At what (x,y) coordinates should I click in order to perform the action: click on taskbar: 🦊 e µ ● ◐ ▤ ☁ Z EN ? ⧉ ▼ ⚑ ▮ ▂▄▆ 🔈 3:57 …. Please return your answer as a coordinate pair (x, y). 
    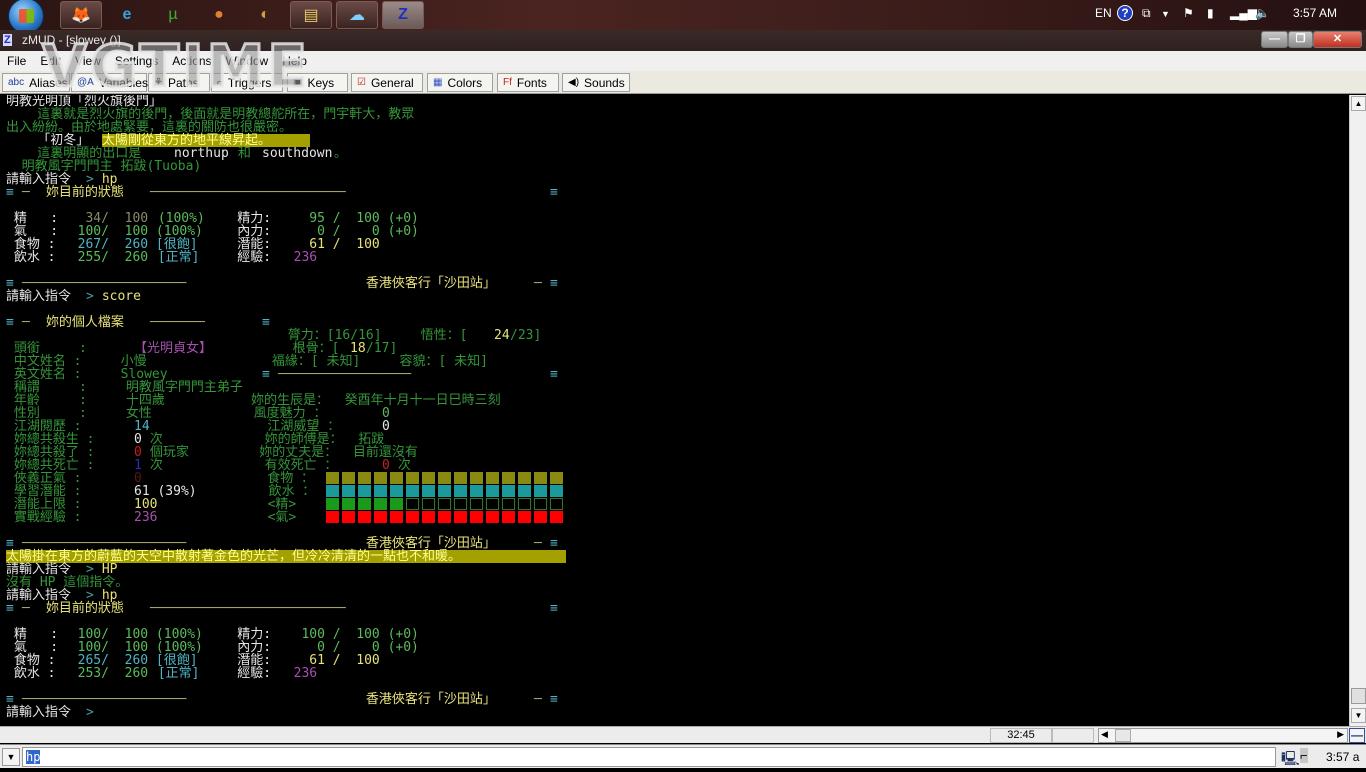
    Looking at the image, I should click on (683, 17).